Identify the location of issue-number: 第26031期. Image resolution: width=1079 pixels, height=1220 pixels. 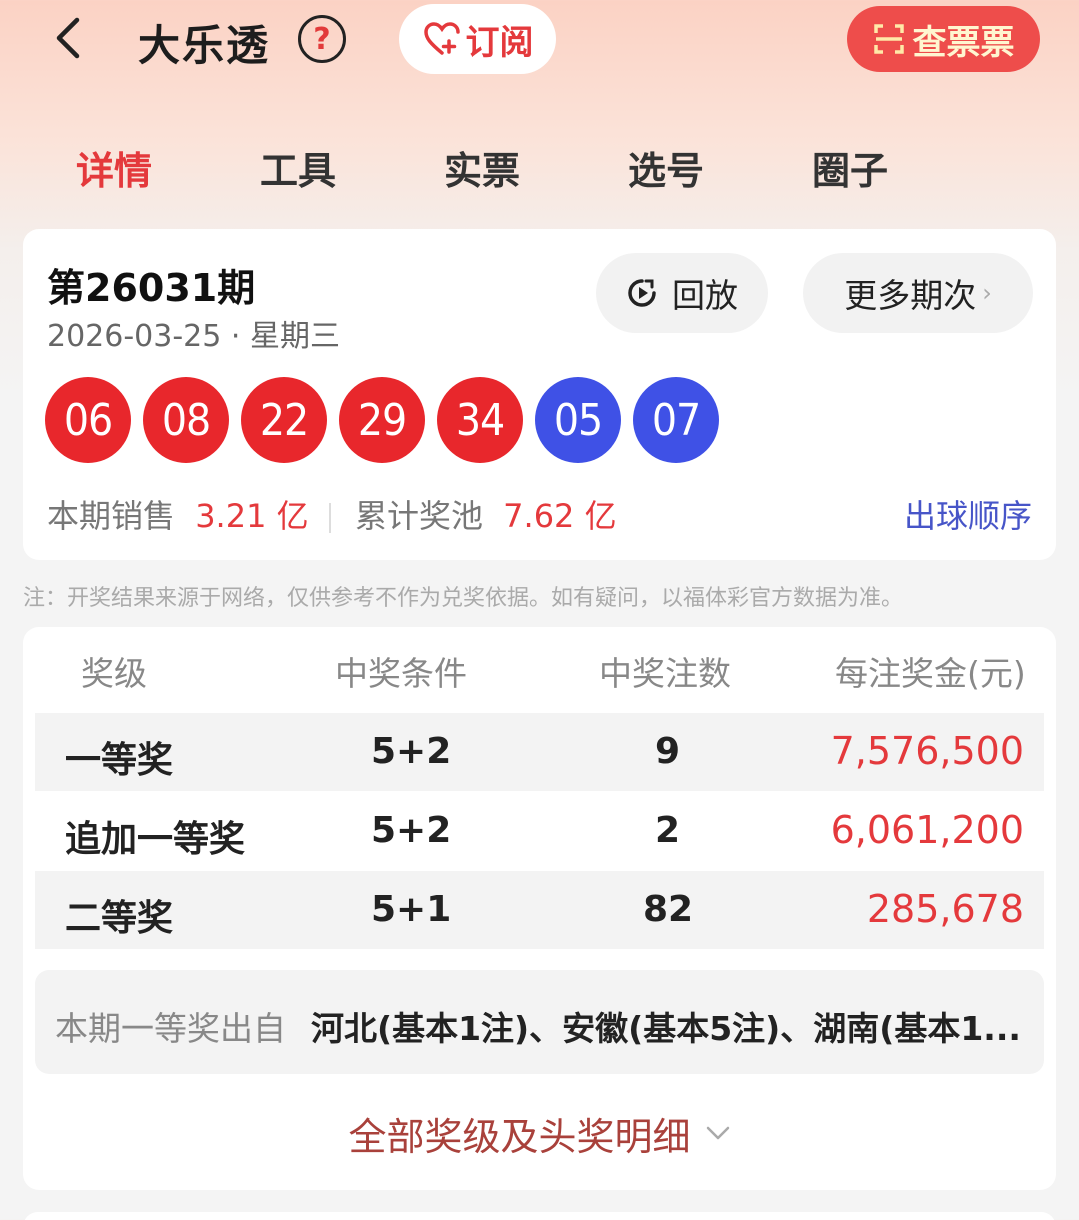
(151, 284).